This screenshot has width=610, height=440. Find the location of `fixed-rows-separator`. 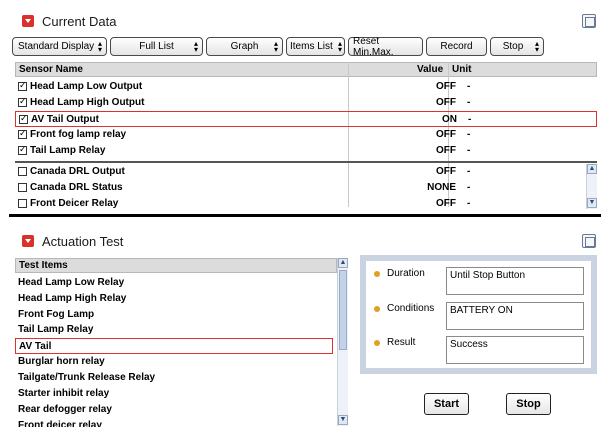

fixed-rows-separator is located at coordinates (306, 162).